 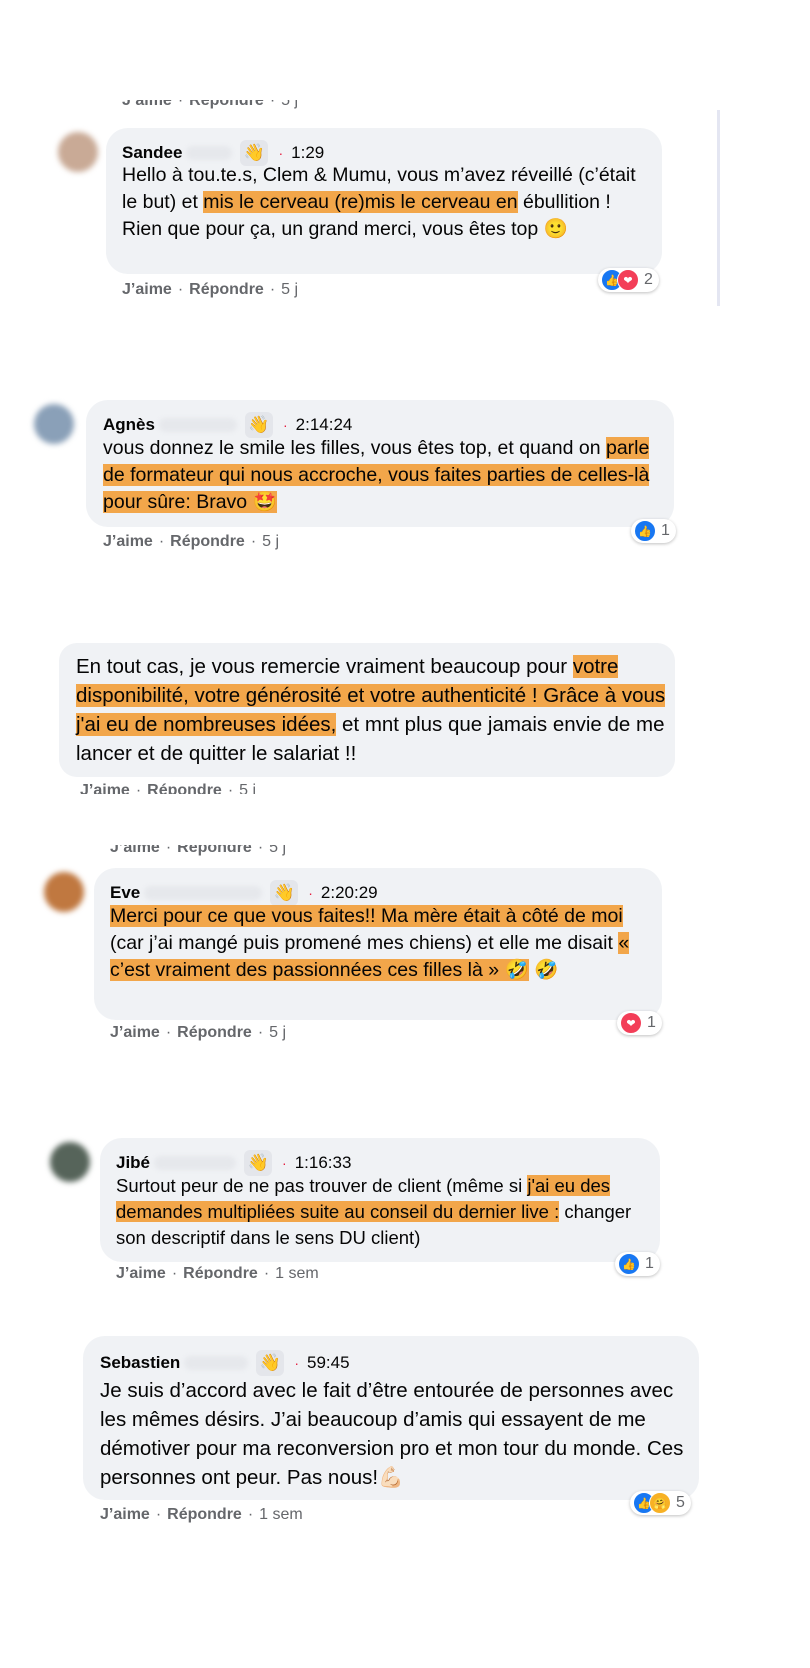 I want to click on author-name: Sandee, so click(x=152, y=153).